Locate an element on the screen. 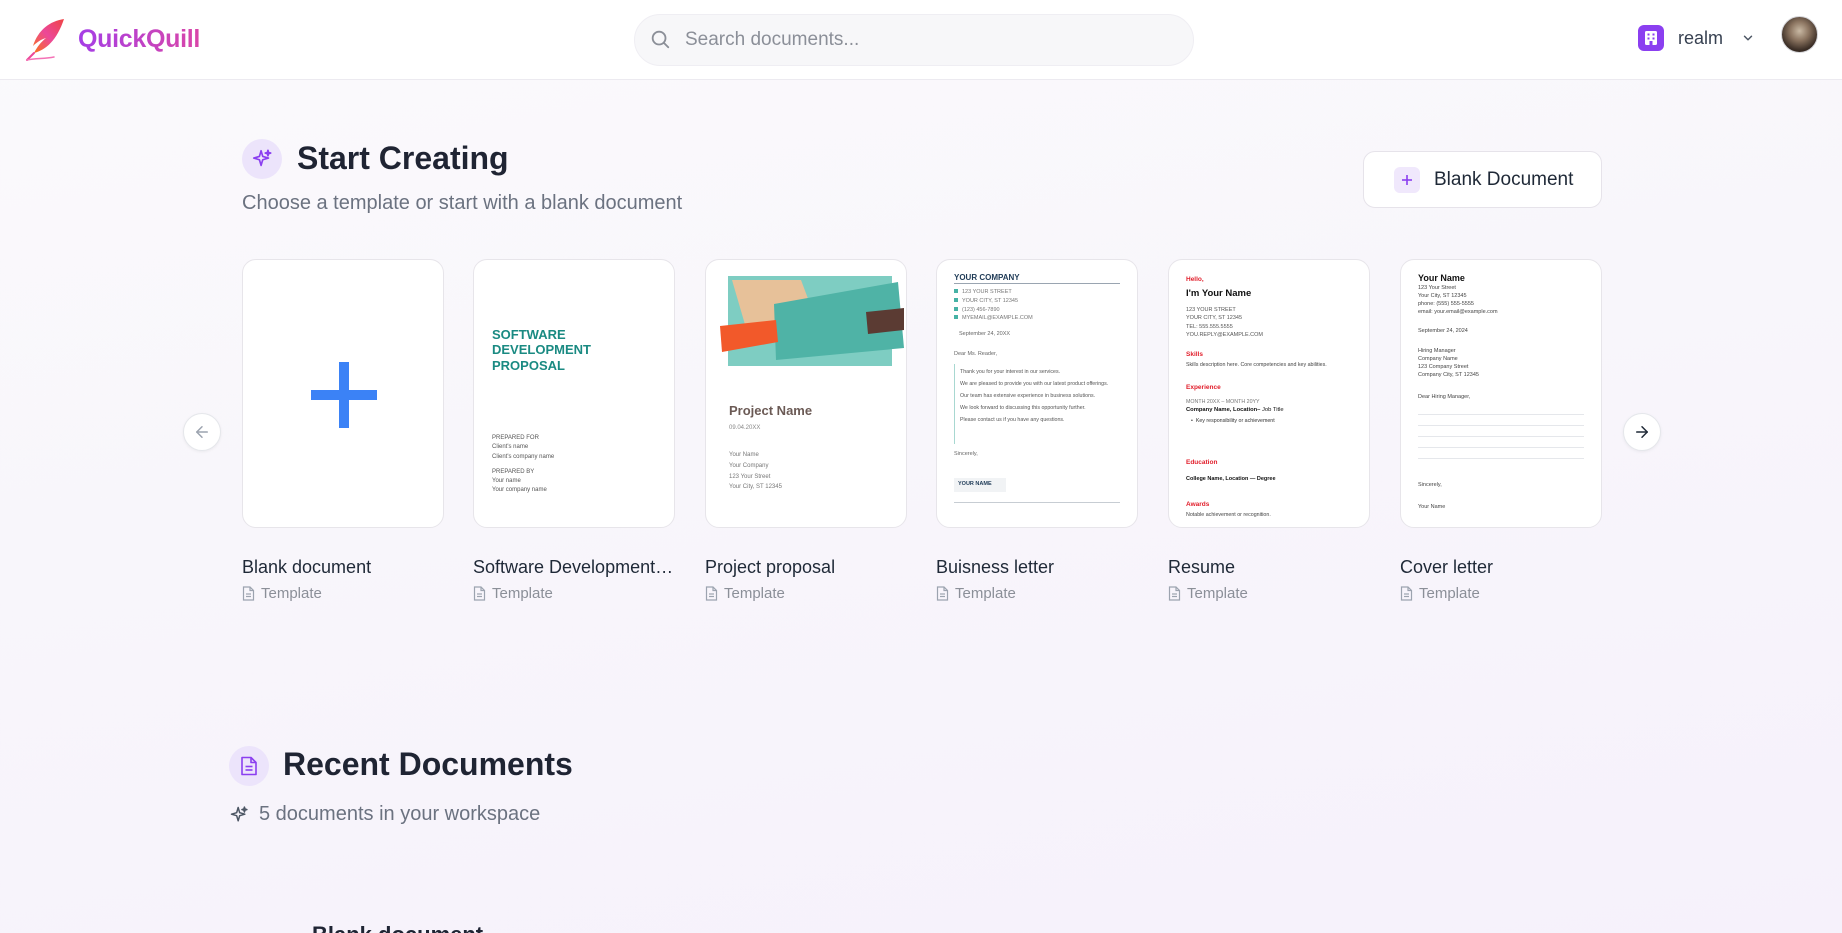 This screenshot has height=933, width=1842. search-bar is located at coordinates (914, 40).